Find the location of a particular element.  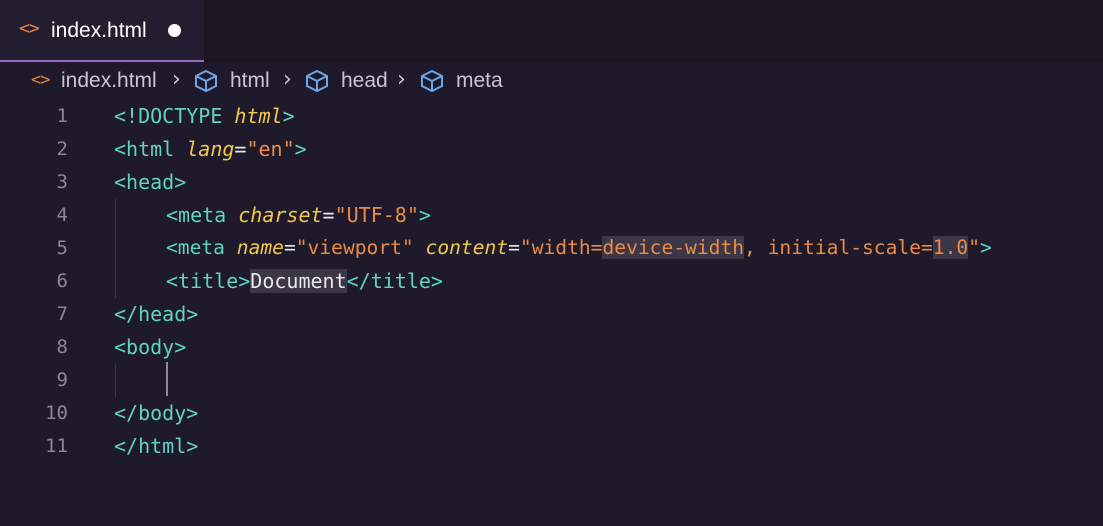

line-number: 5 is located at coordinates (62, 248).